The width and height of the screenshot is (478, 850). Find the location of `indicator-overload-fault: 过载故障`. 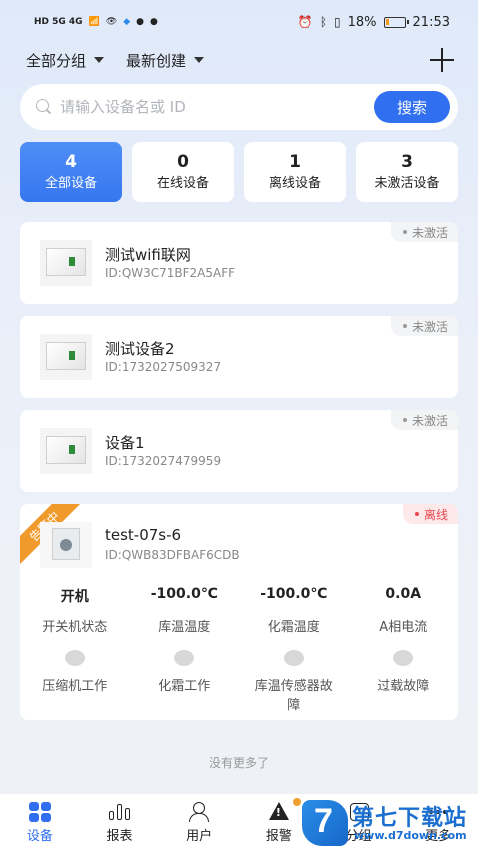

indicator-overload-fault: 过载故障 is located at coordinates (404, 682).